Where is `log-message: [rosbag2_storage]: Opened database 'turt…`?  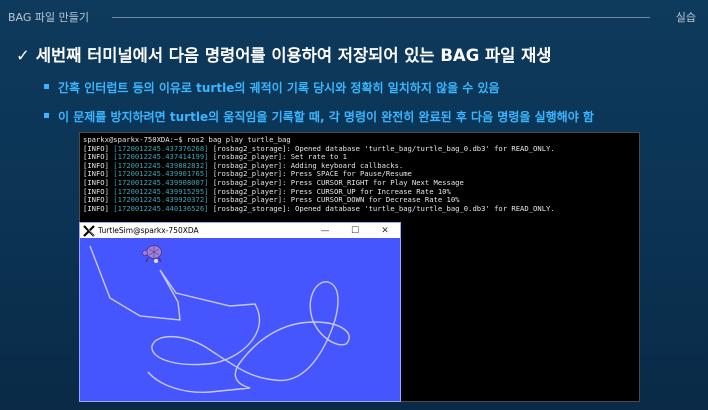 log-message: [rosbag2_storage]: Opened database 'turt… is located at coordinates (383, 208).